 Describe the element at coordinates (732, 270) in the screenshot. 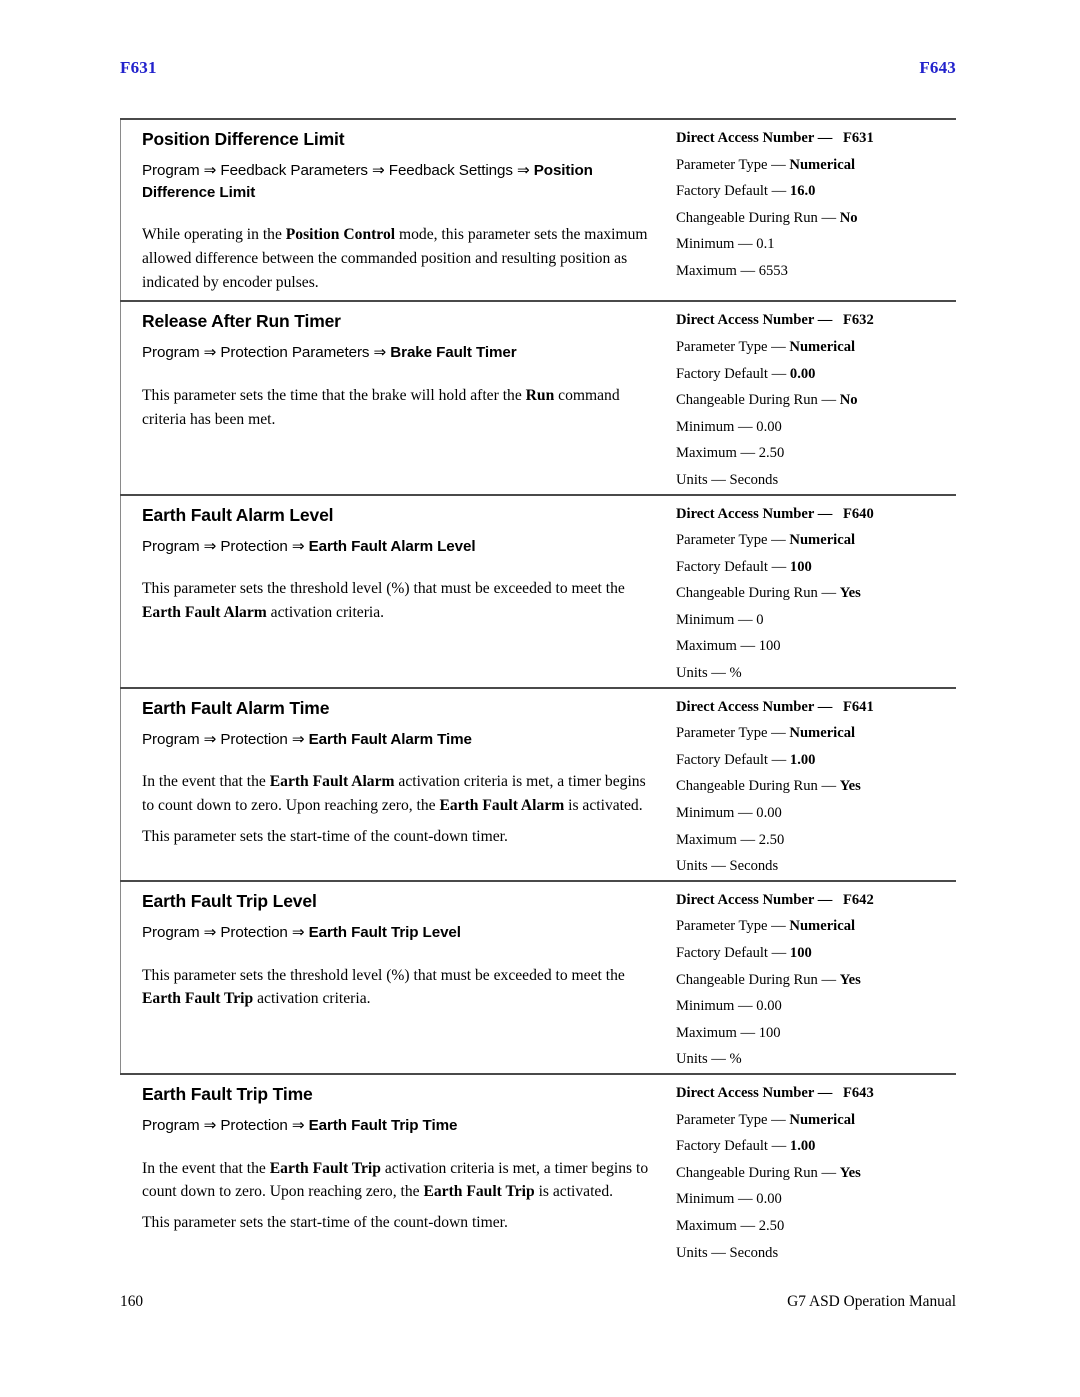

I see `spec-maximum: Maximum — 6553` at that location.